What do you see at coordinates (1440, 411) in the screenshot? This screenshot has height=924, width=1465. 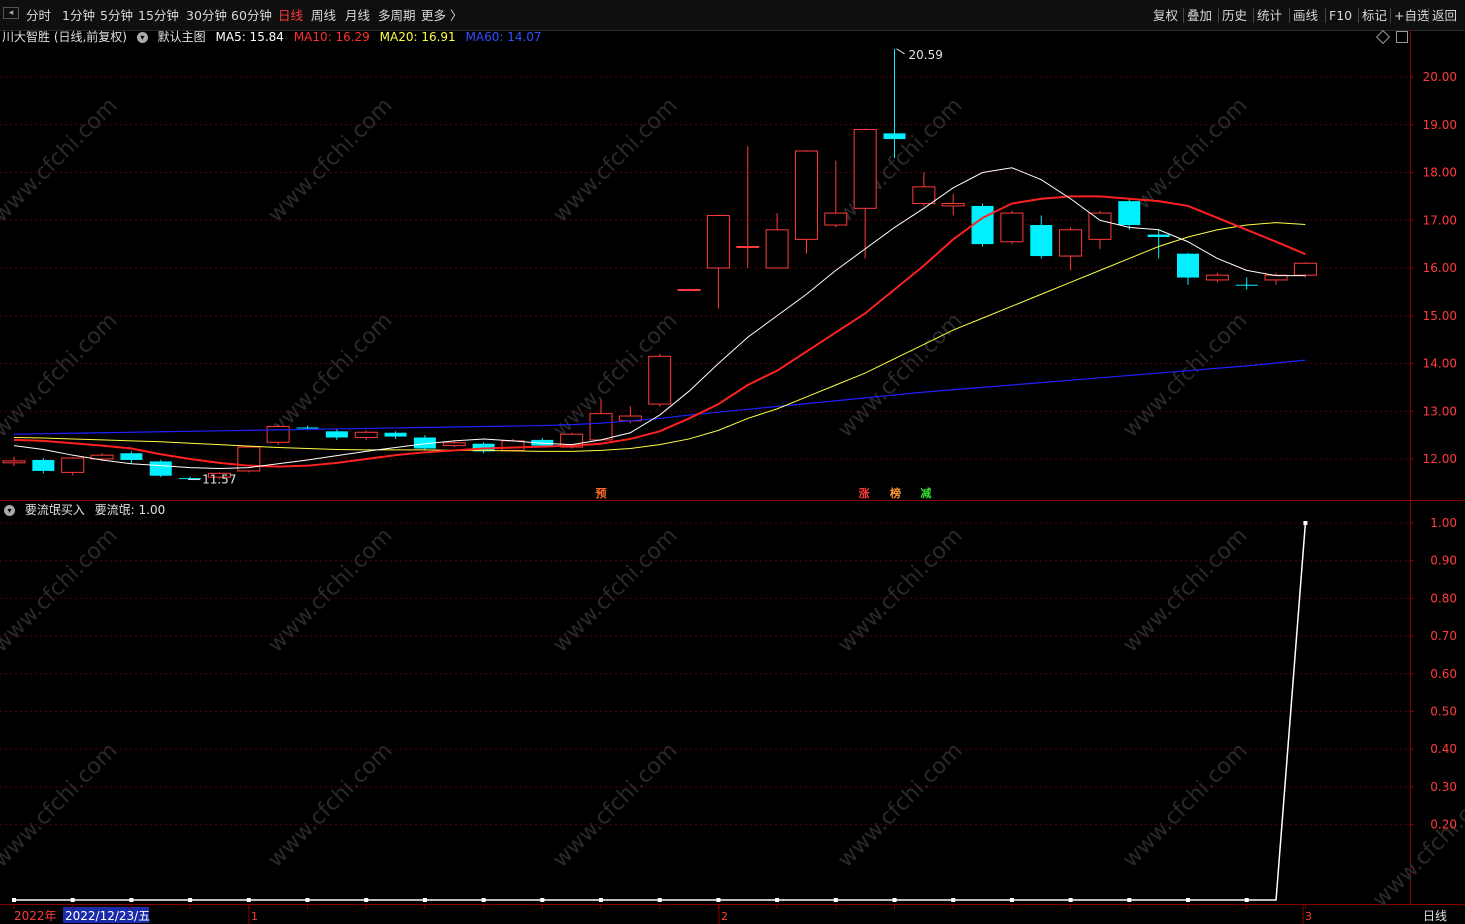 I see `price-tick-label: 13.00` at bounding box center [1440, 411].